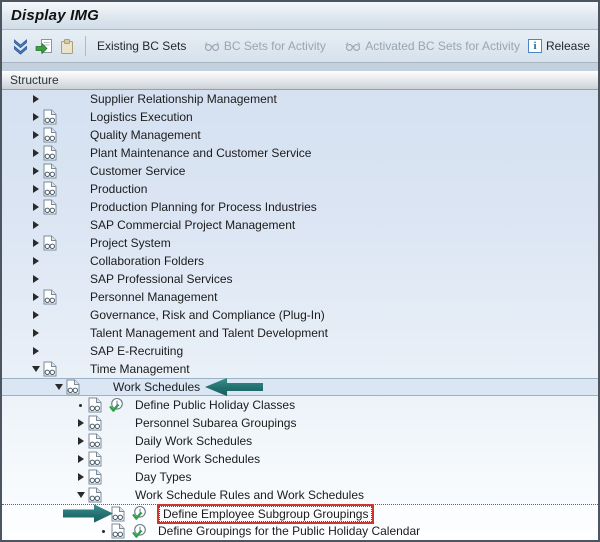  I want to click on display-bc-sets-button, so click(44, 46).